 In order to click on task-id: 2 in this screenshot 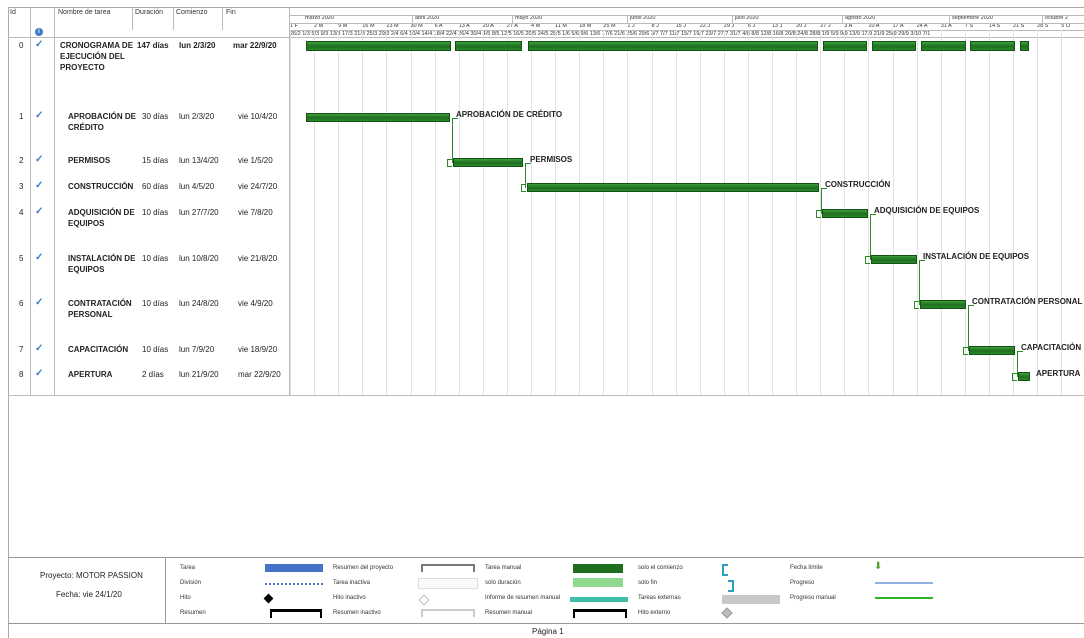, I will do `click(21, 160)`.